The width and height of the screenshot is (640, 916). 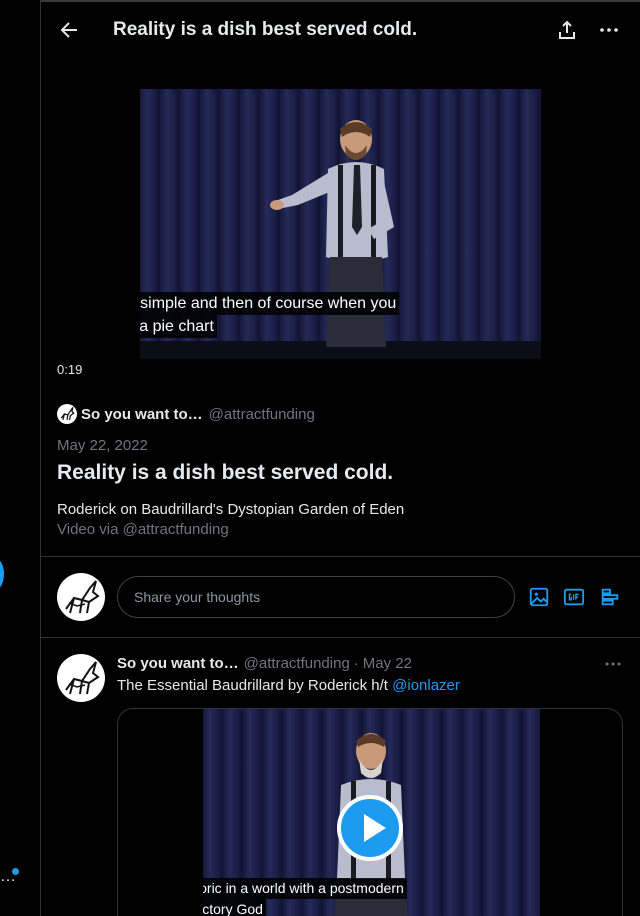 What do you see at coordinates (69, 30) in the screenshot?
I see `back-arrow-icon` at bounding box center [69, 30].